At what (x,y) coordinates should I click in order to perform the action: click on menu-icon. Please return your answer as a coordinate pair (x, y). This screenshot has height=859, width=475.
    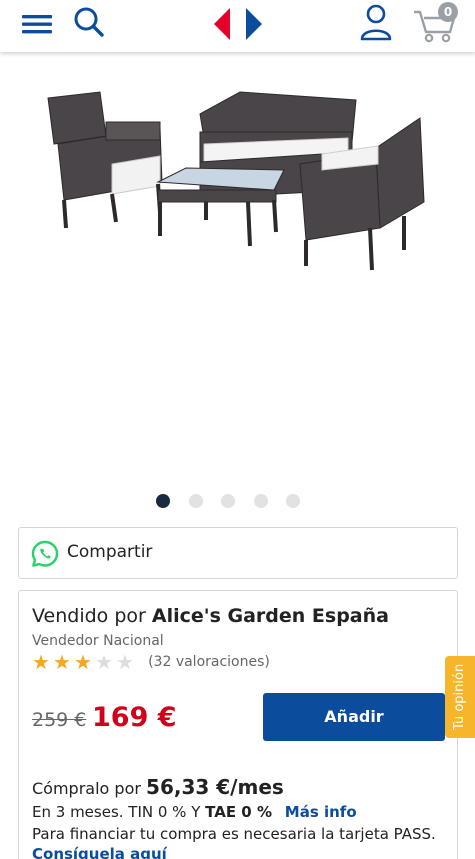
    Looking at the image, I should click on (37, 24).